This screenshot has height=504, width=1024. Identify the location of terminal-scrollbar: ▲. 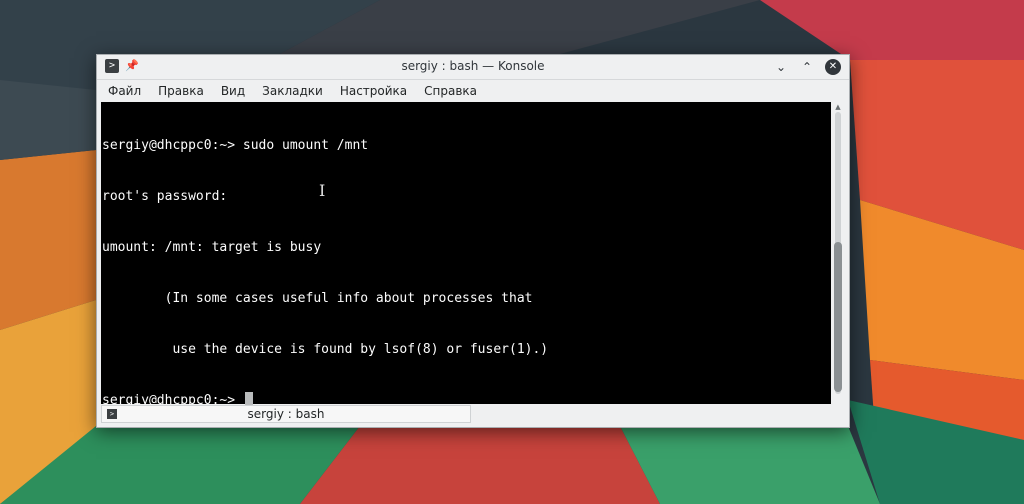
(838, 253).